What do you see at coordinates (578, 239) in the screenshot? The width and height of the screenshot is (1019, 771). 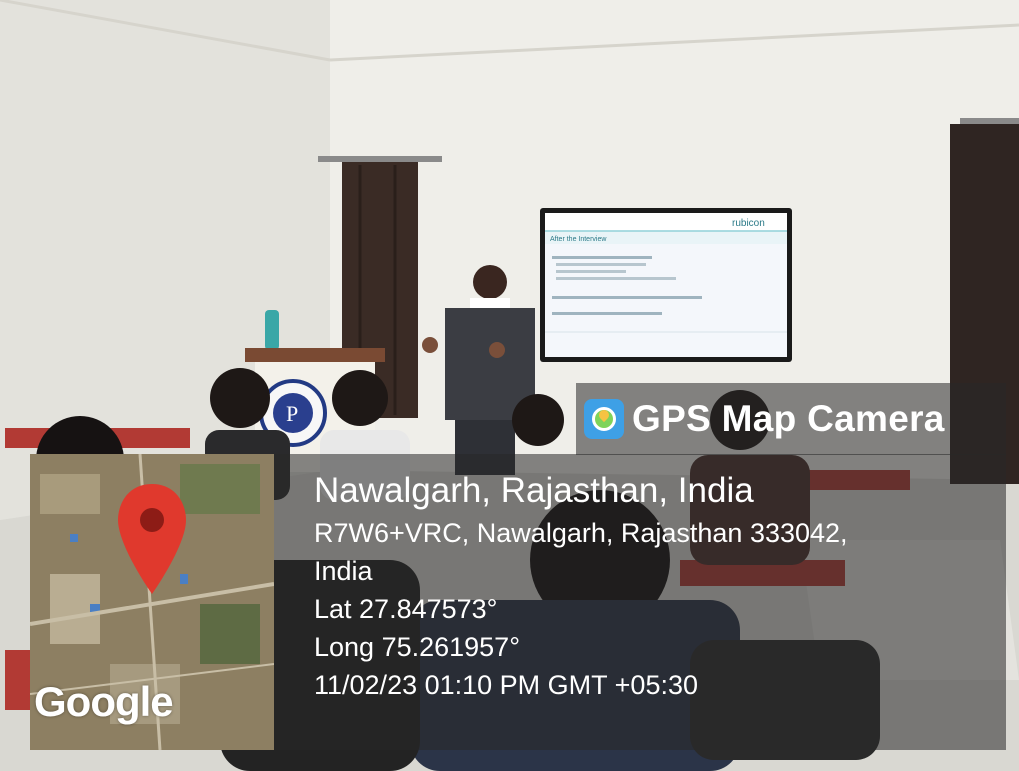 I see `slide-title: After the Interview` at bounding box center [578, 239].